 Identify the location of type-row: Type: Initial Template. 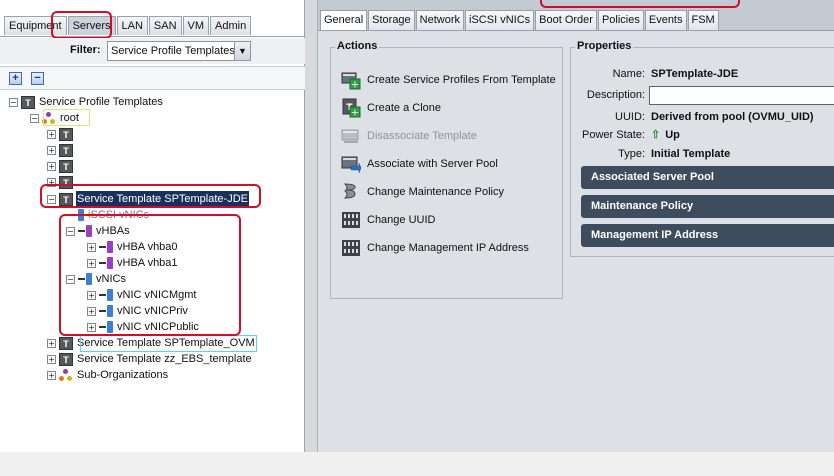
(702, 154).